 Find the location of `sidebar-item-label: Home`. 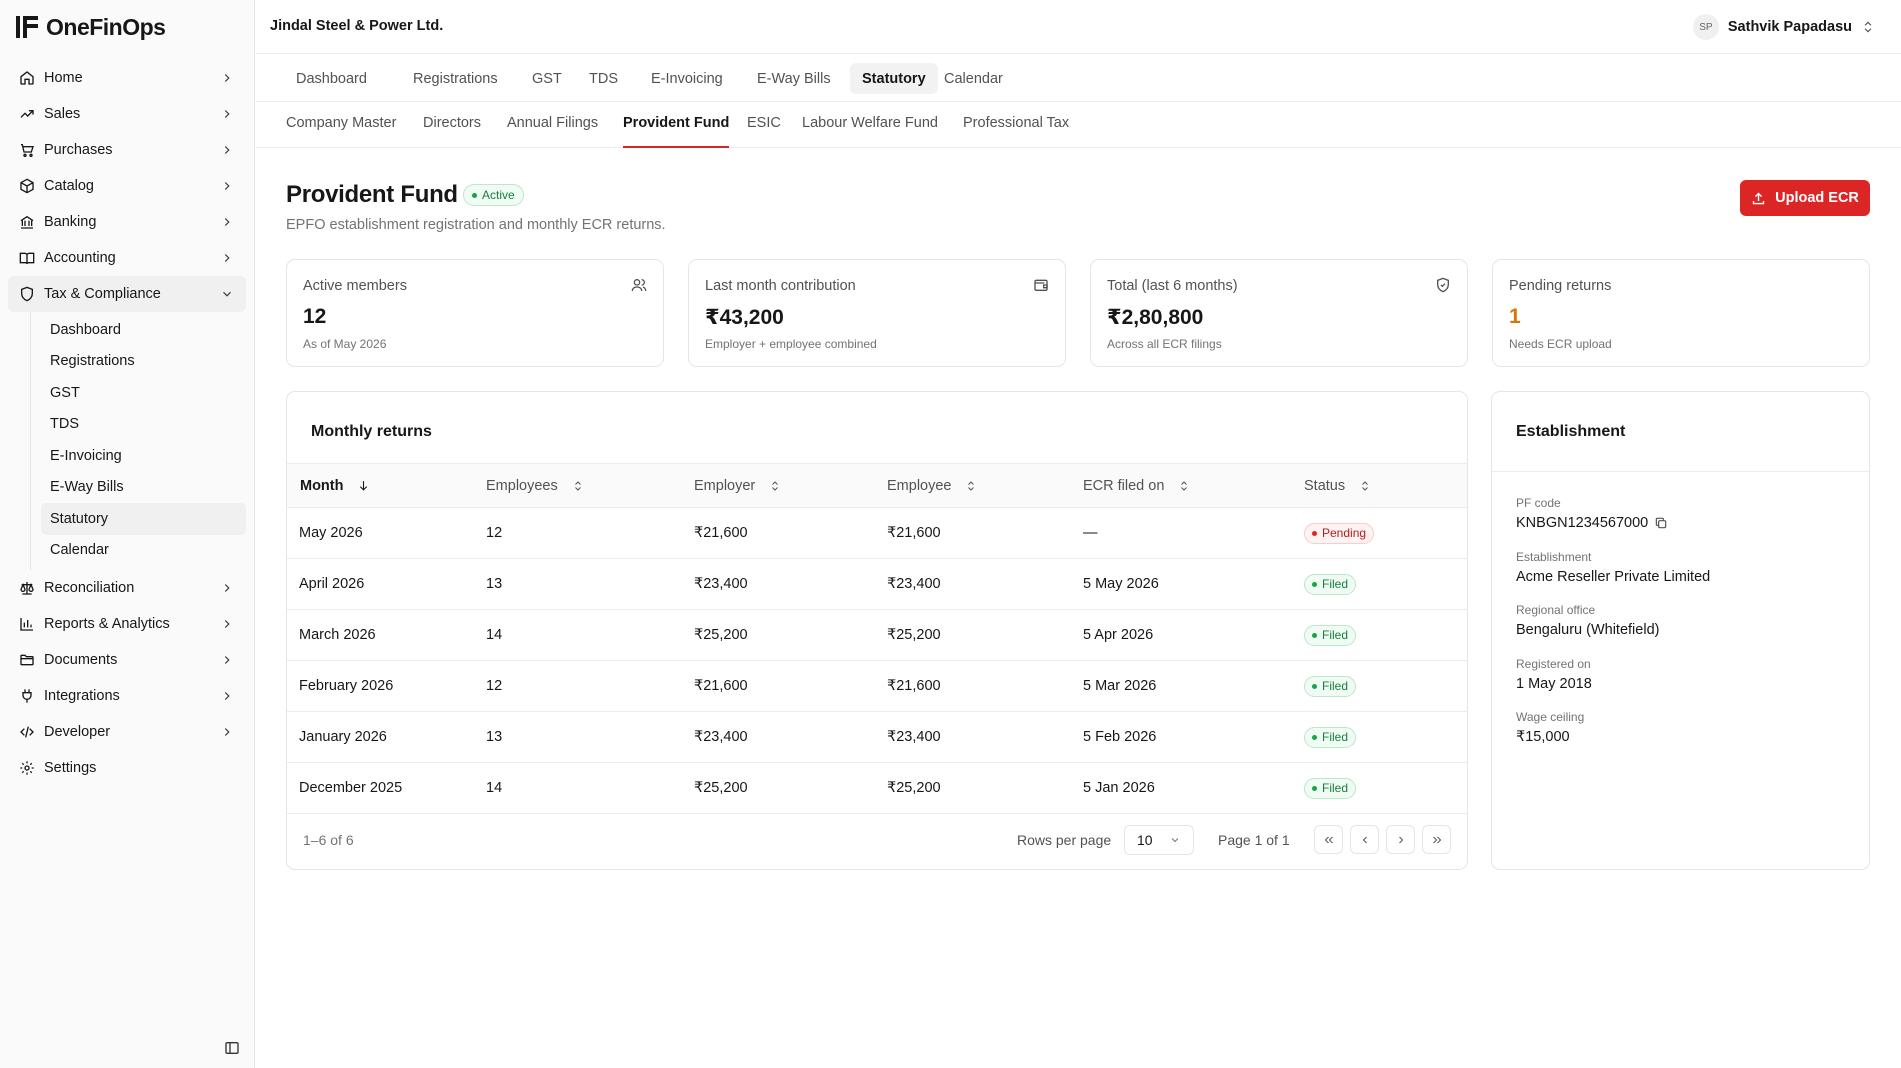

sidebar-item-label: Home is located at coordinates (63, 78).